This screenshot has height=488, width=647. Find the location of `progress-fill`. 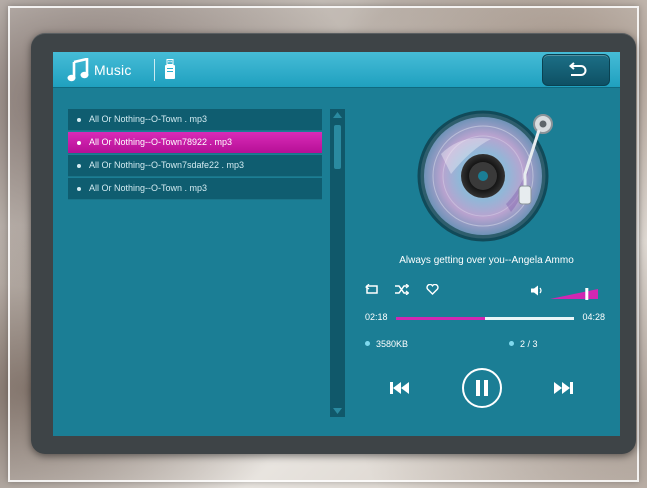

progress-fill is located at coordinates (440, 318).